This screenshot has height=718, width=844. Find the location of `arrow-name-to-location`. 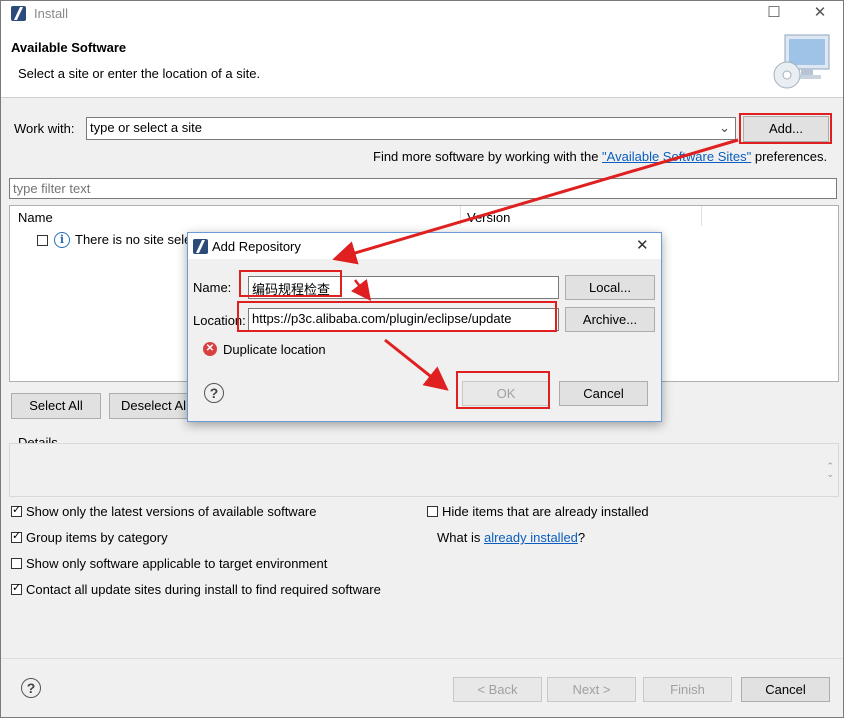

arrow-name-to-location is located at coordinates (361, 290).